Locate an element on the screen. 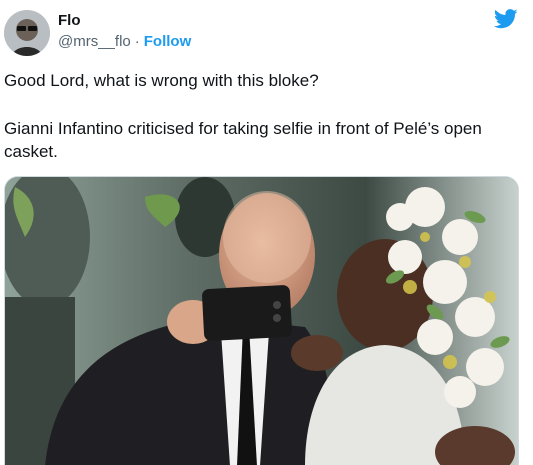 The image size is (533, 465). author-meta: @mrs__flo · Follow is located at coordinates (124, 41).